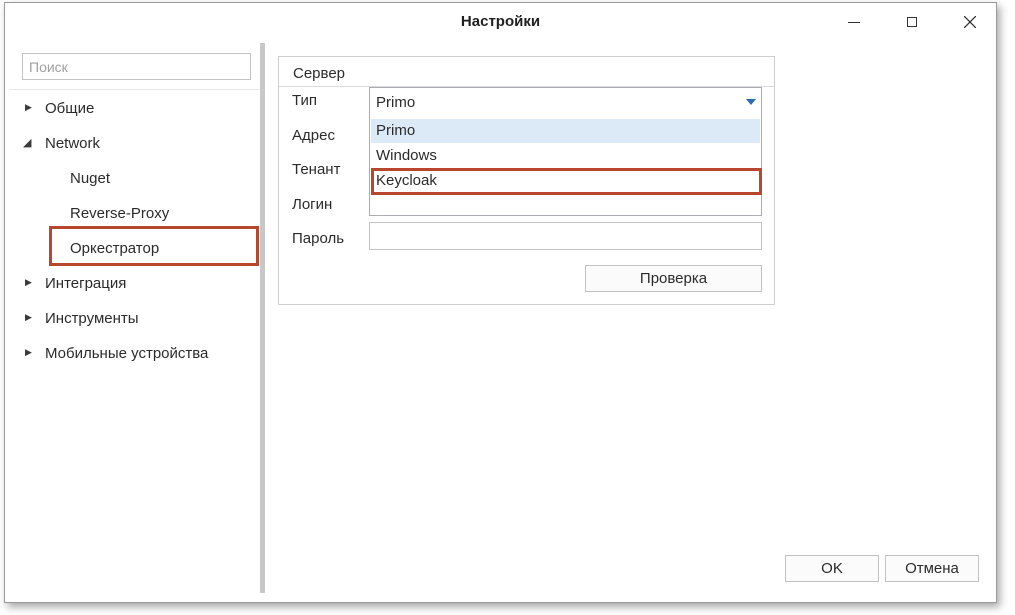 The width and height of the screenshot is (1015, 615). What do you see at coordinates (305, 100) in the screenshot?
I see `type-label: Тип` at bounding box center [305, 100].